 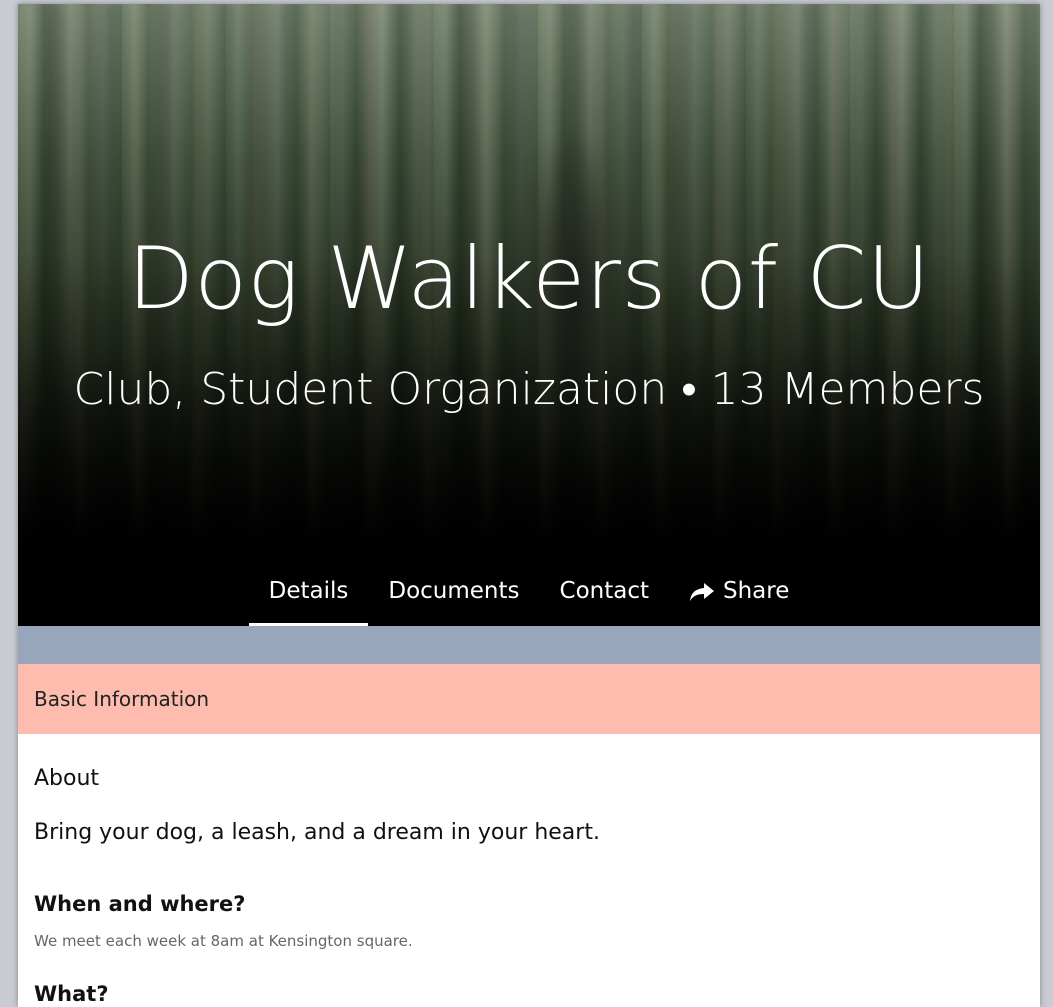 I want to click on section-header-label: Basic Information, so click(x=122, y=699).